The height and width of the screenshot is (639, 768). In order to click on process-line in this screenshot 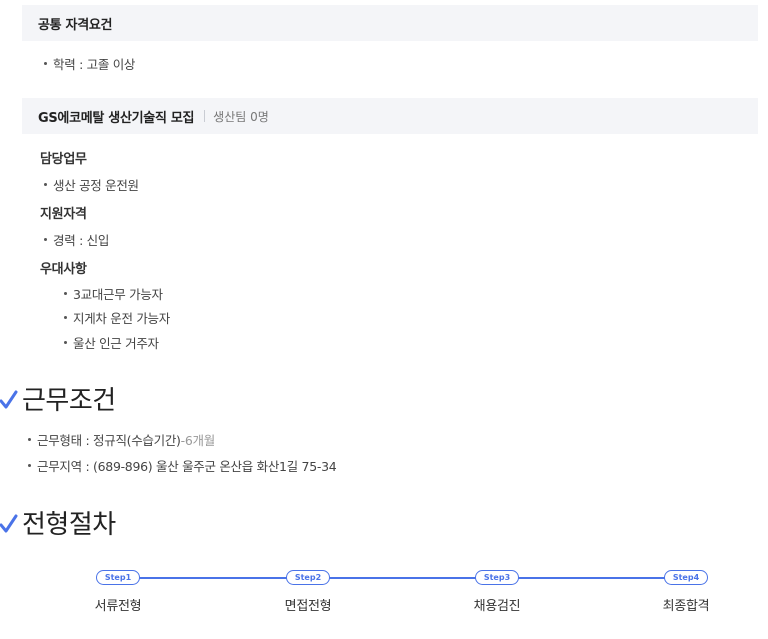, I will do `click(401, 578)`.